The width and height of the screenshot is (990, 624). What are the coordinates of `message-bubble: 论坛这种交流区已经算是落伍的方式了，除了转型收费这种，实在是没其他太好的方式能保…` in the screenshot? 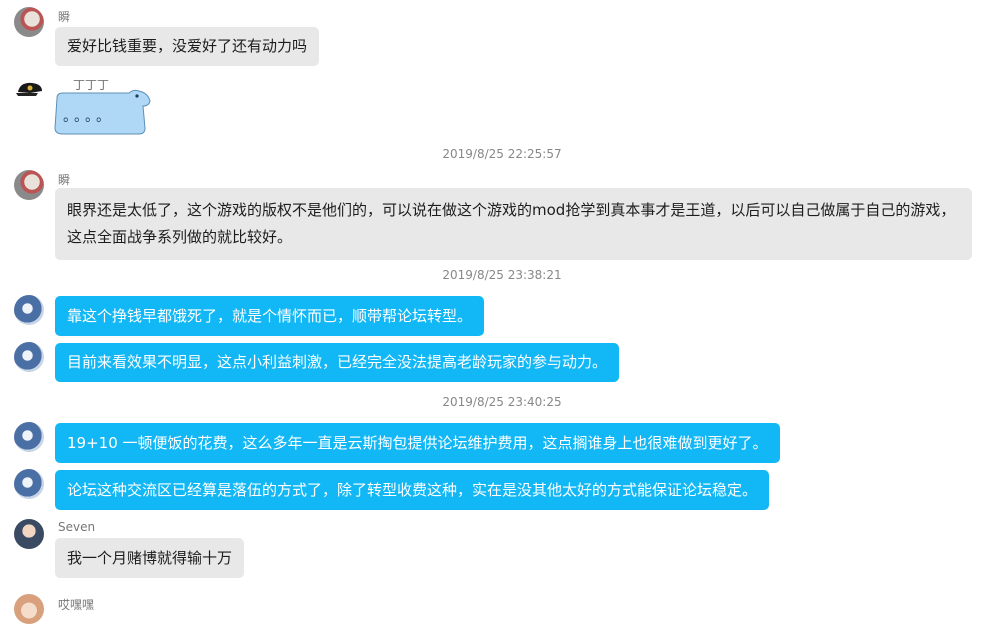 It's located at (412, 490).